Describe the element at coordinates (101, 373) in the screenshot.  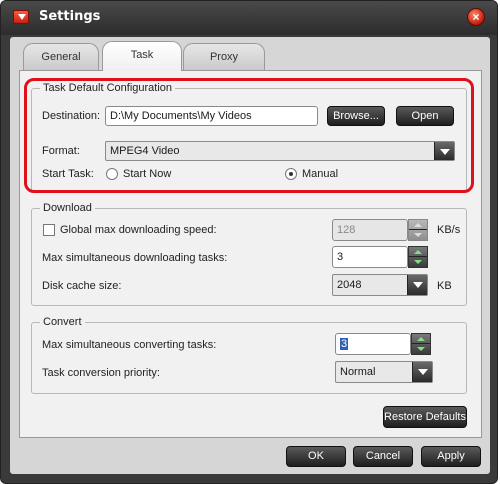
I see `priority-label: Task conversion priority:` at that location.